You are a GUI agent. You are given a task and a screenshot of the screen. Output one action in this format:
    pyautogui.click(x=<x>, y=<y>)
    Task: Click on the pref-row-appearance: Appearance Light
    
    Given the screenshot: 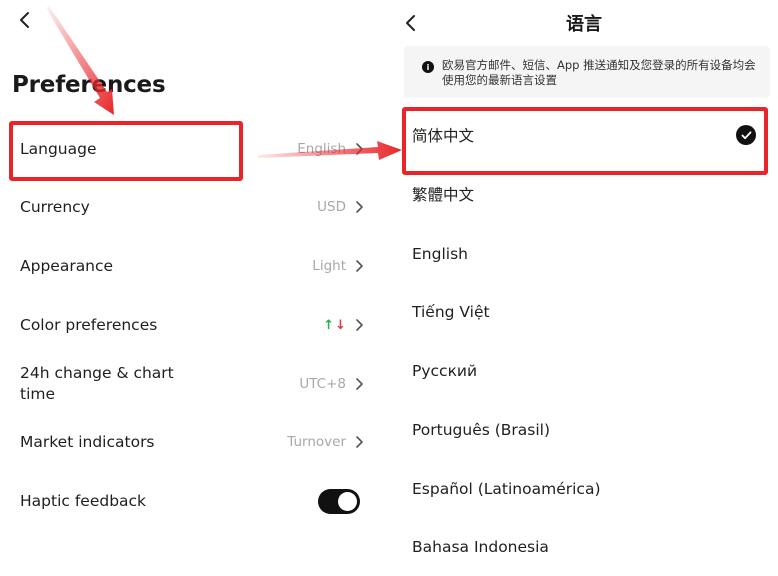 What is the action you would take?
    pyautogui.click(x=192, y=266)
    